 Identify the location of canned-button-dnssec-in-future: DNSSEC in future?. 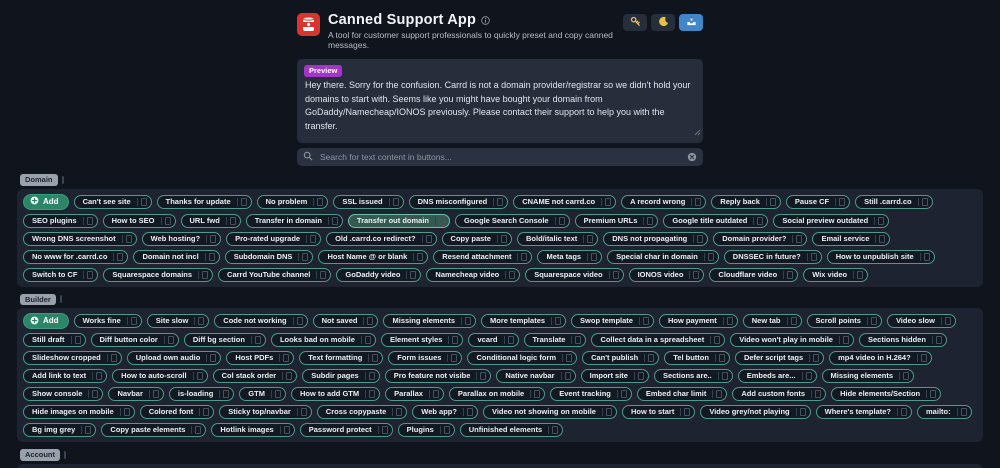
(772, 256).